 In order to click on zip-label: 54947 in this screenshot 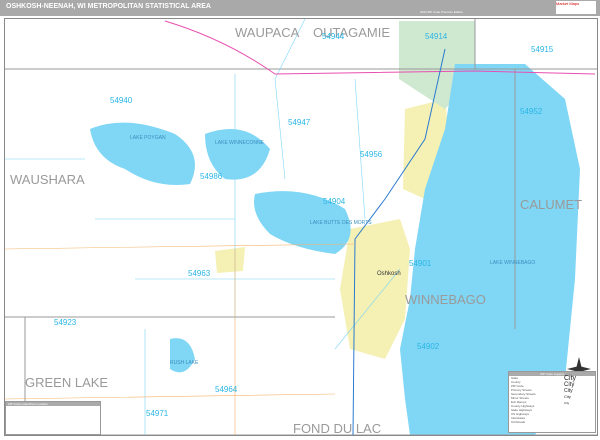, I will do `click(299, 122)`.